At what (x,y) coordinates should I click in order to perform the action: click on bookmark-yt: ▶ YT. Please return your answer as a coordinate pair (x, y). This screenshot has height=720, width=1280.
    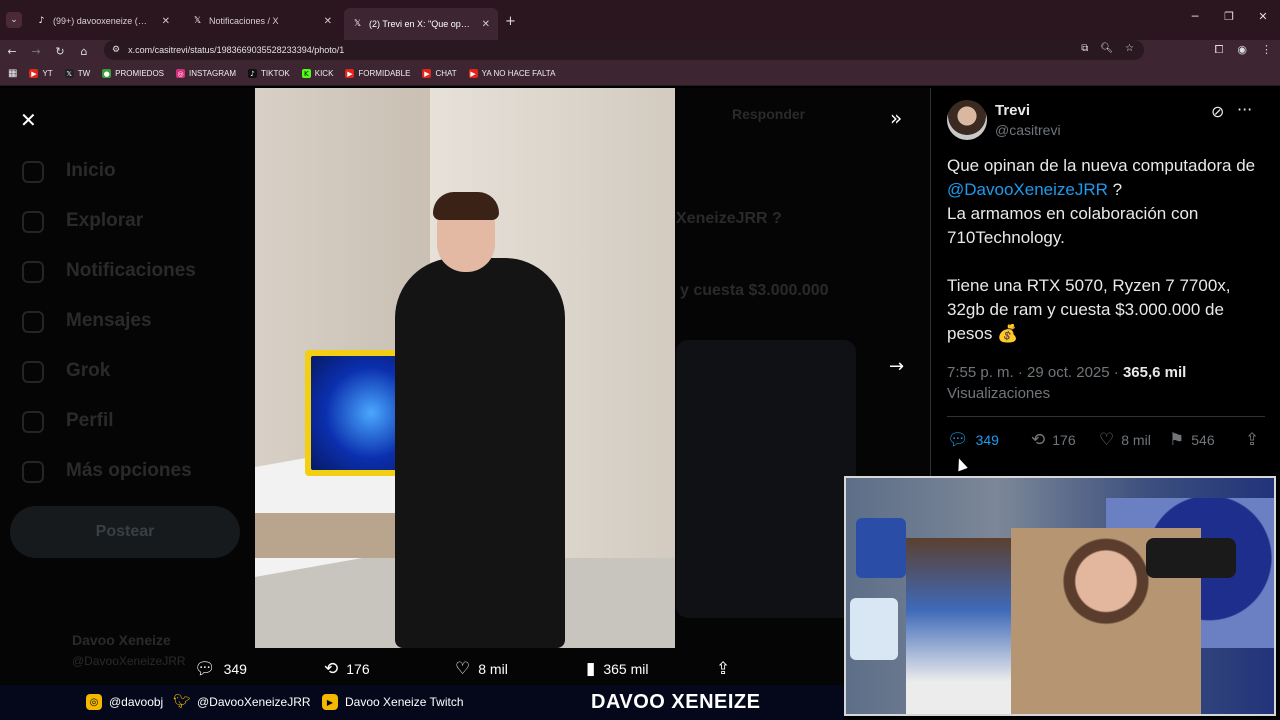
    Looking at the image, I should click on (41, 73).